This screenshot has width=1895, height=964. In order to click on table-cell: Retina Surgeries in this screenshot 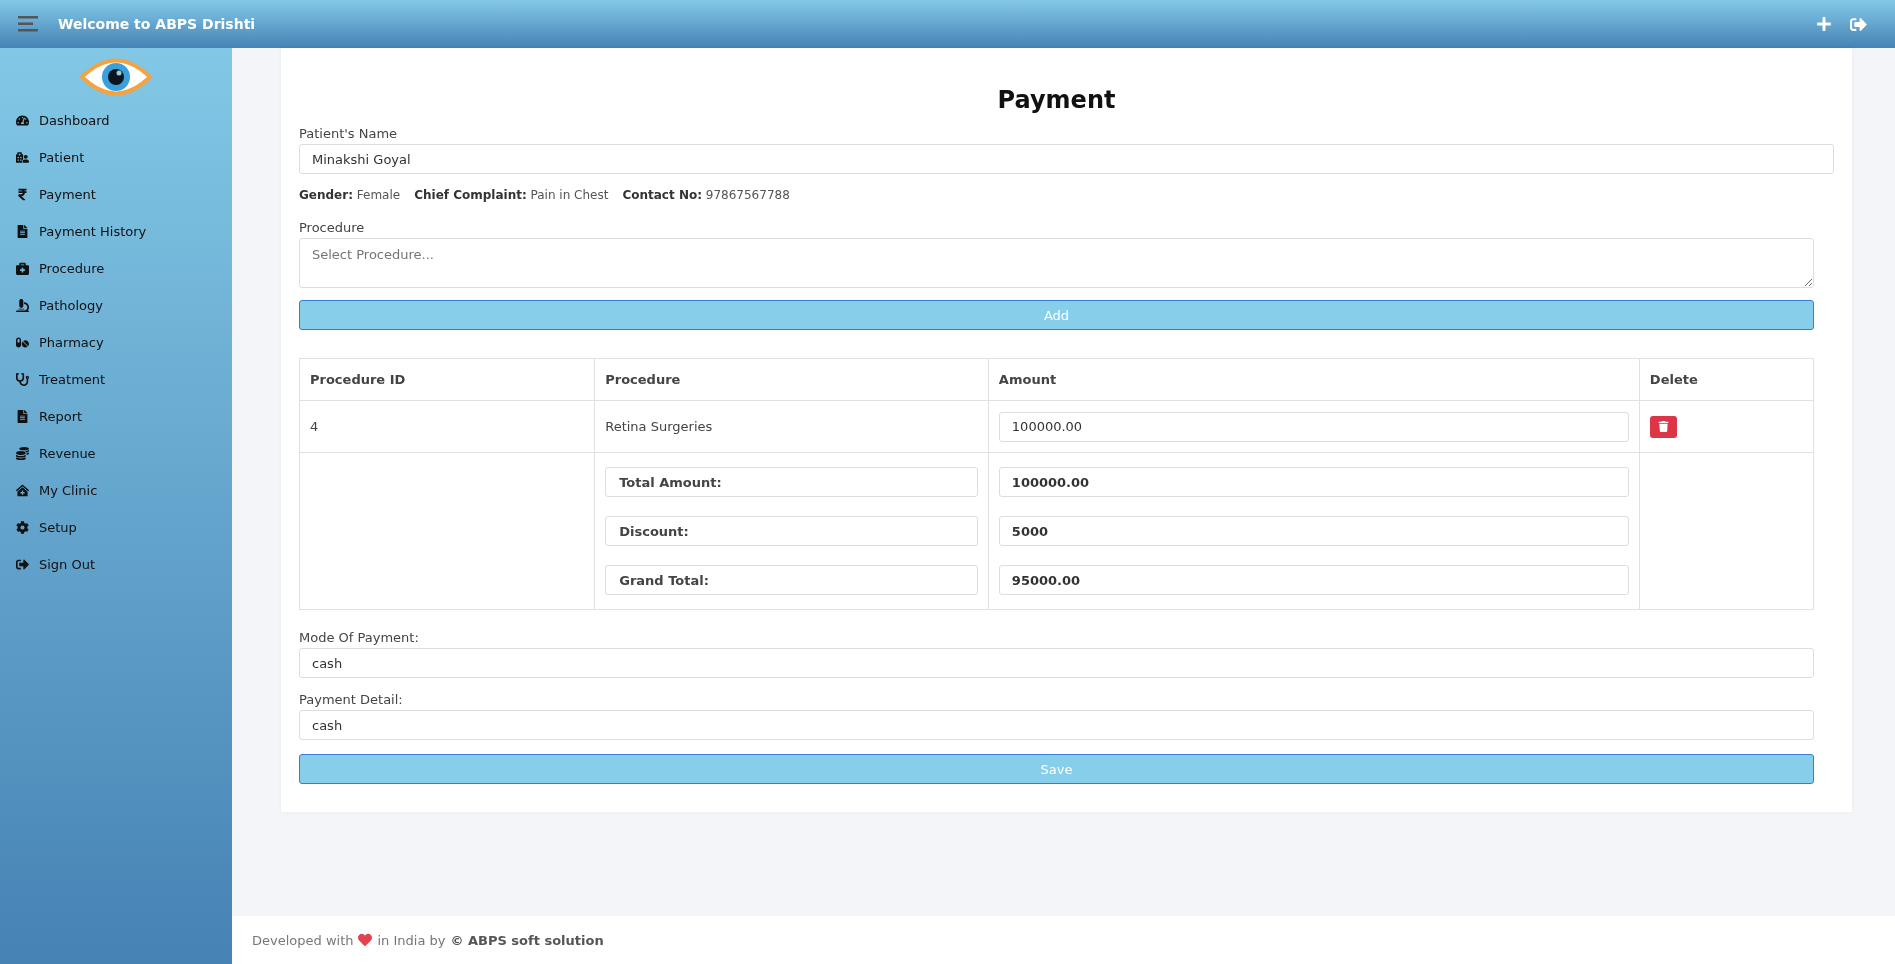, I will do `click(791, 426)`.